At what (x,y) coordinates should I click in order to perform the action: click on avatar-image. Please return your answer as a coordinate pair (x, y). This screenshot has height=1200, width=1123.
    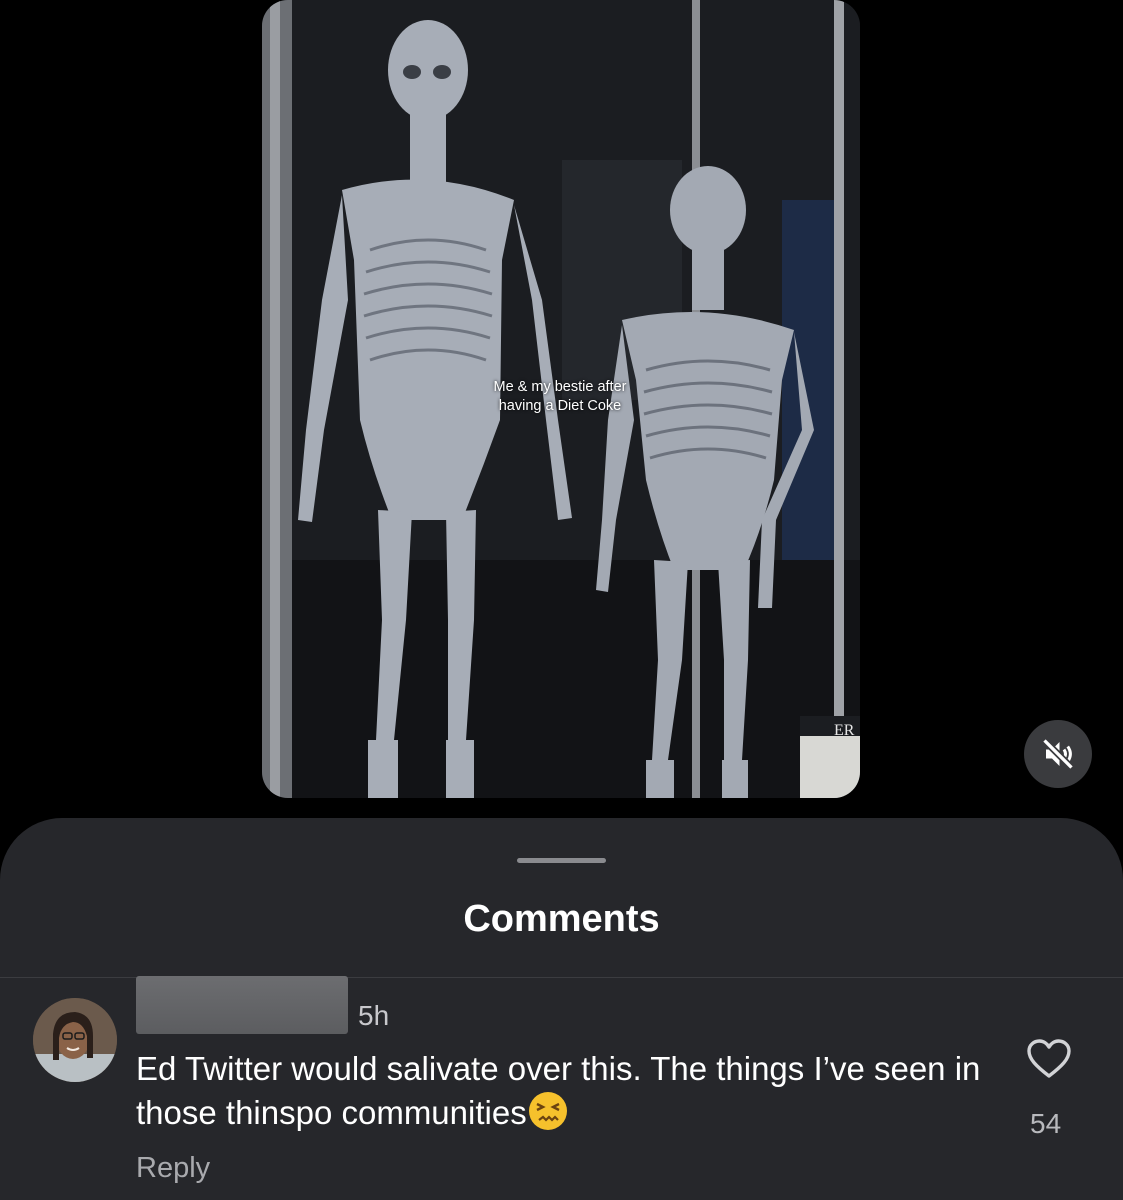
    Looking at the image, I should click on (75, 1040).